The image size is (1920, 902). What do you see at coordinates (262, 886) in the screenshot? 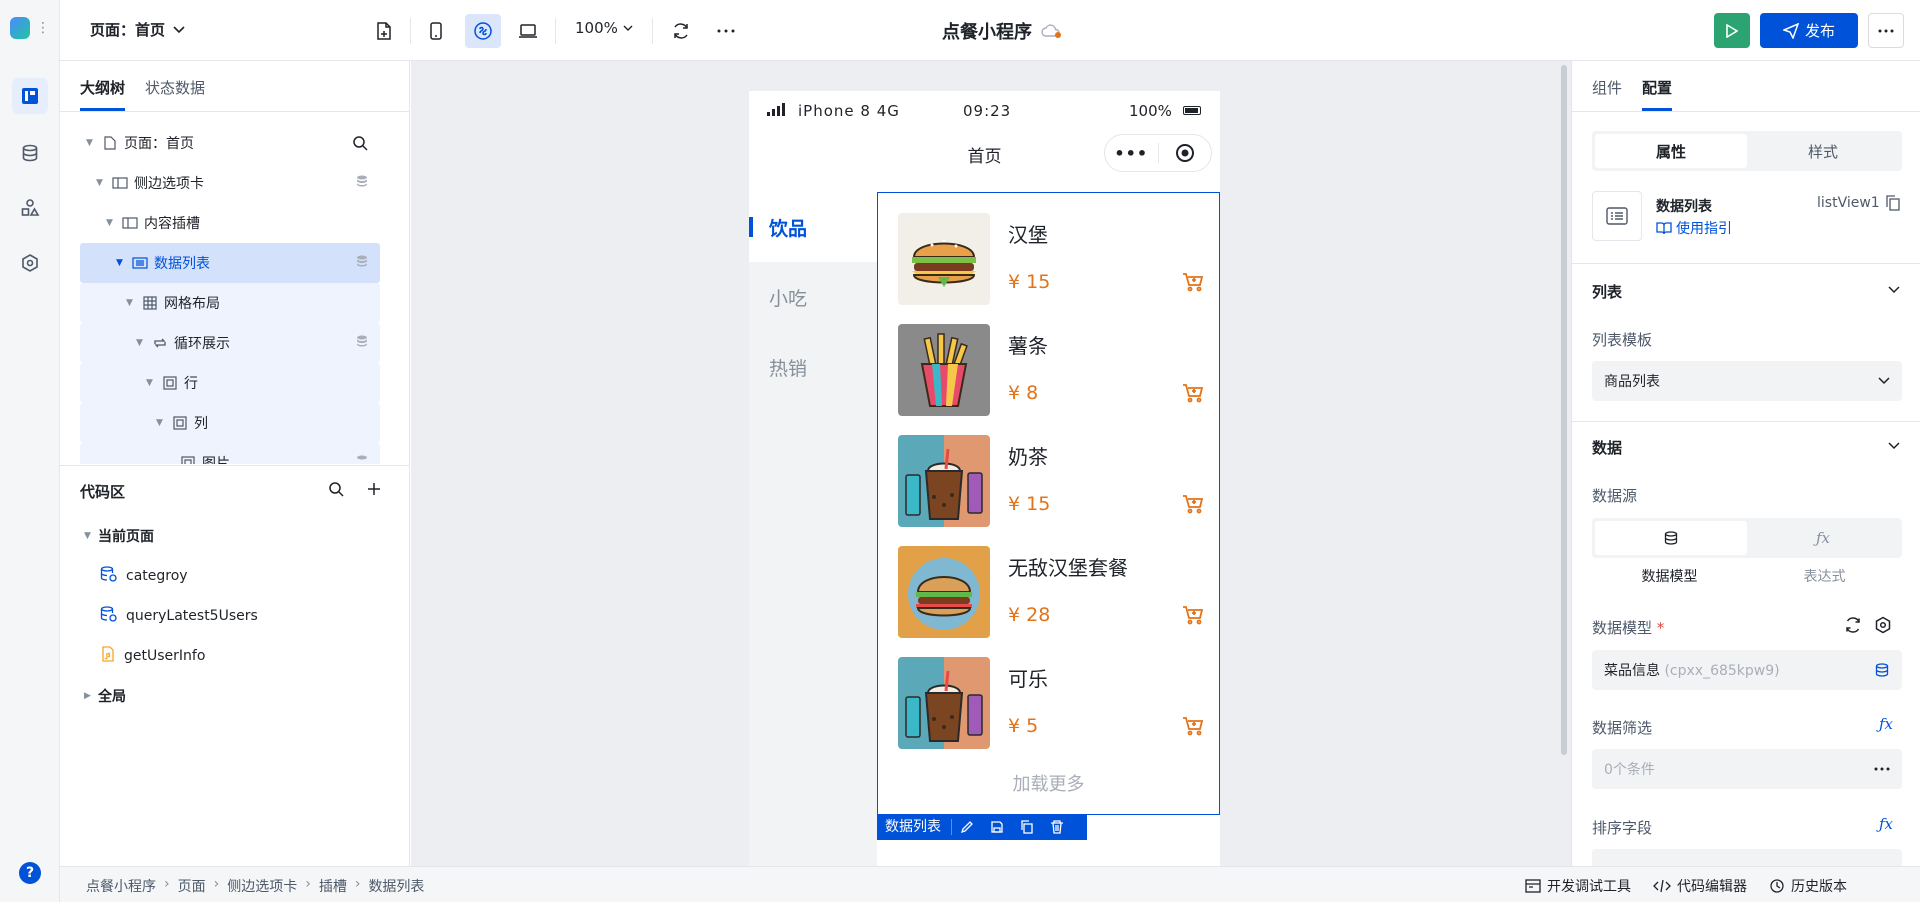
I see `breadcrumb-item: 侧边选项卡` at bounding box center [262, 886].